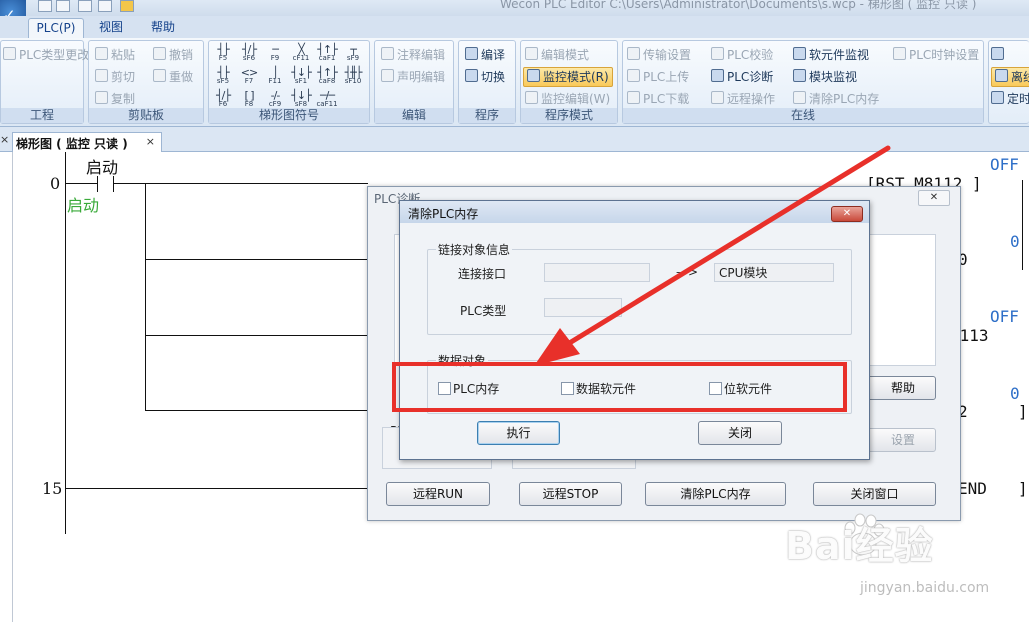 This screenshot has height=622, width=1029. I want to click on module-monitor-icon, so click(799, 75).